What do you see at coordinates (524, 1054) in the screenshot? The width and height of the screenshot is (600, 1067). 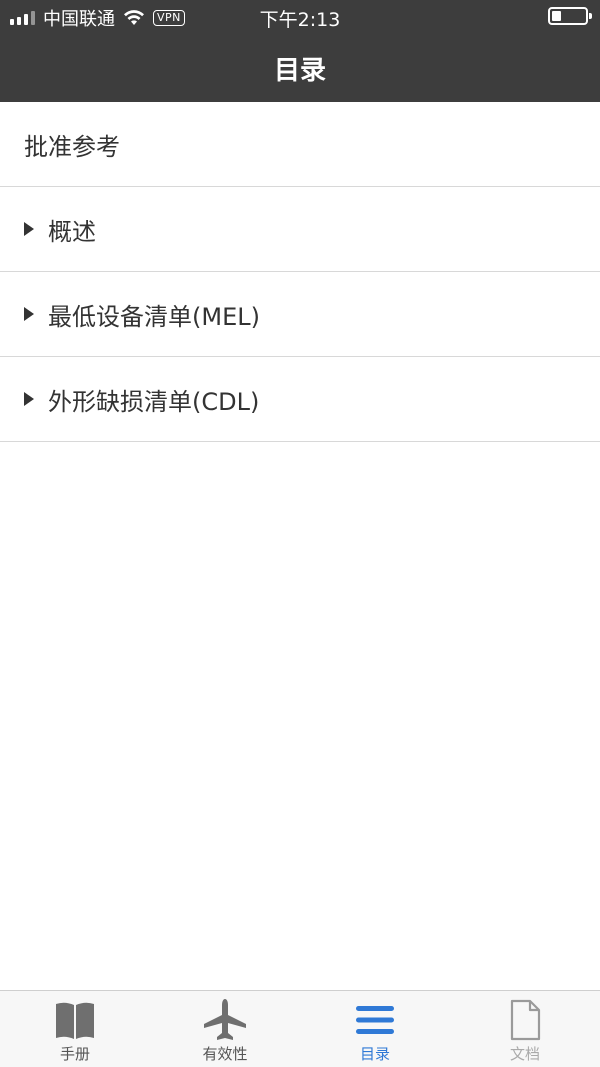 I see `tab-label: 文档` at bounding box center [524, 1054].